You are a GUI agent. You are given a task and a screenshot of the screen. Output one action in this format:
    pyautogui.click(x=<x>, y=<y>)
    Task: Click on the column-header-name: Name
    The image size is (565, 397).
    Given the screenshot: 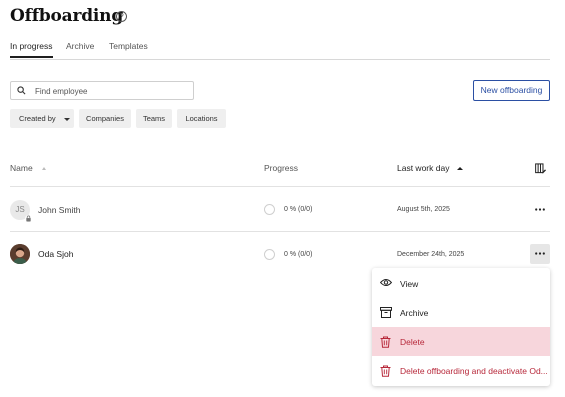 What is the action you would take?
    pyautogui.click(x=28, y=168)
    